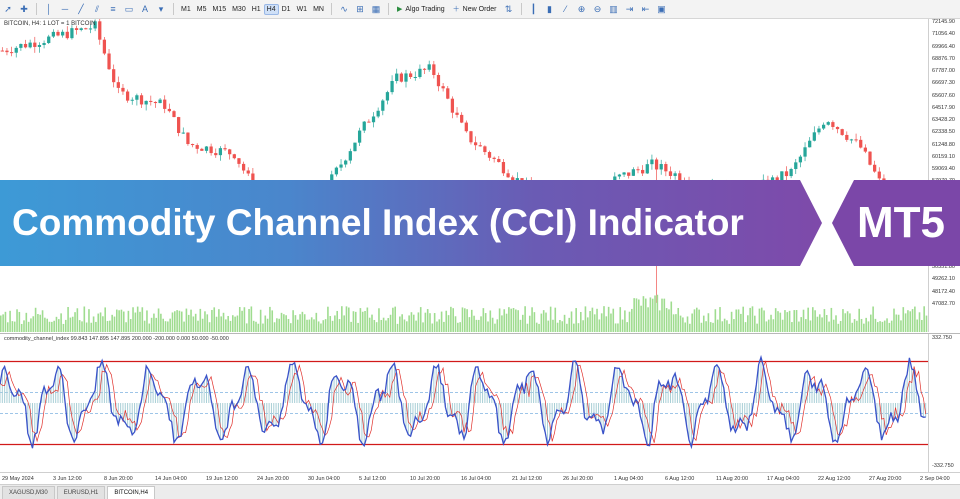  Describe the element at coordinates (219, 9) in the screenshot. I see `timeframe-m15-button: M15` at that location.